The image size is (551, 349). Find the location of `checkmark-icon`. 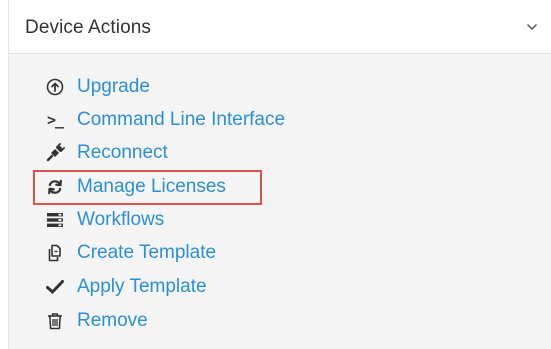

checkmark-icon is located at coordinates (55, 287).